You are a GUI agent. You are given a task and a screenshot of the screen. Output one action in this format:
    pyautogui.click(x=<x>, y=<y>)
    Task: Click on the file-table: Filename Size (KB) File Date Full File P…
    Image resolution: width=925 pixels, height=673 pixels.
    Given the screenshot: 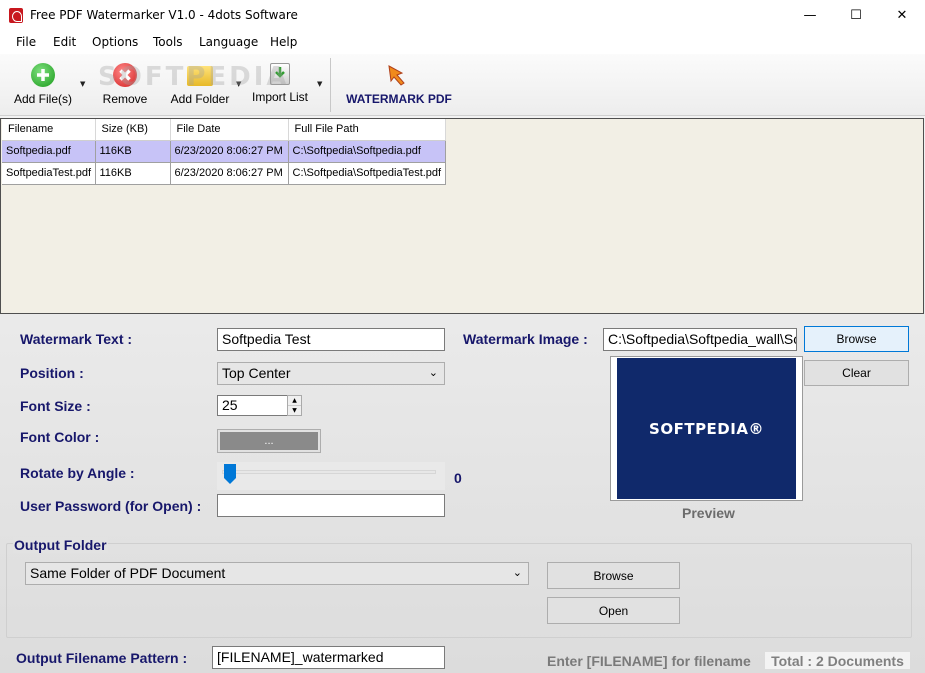 What is the action you would take?
    pyautogui.click(x=224, y=152)
    